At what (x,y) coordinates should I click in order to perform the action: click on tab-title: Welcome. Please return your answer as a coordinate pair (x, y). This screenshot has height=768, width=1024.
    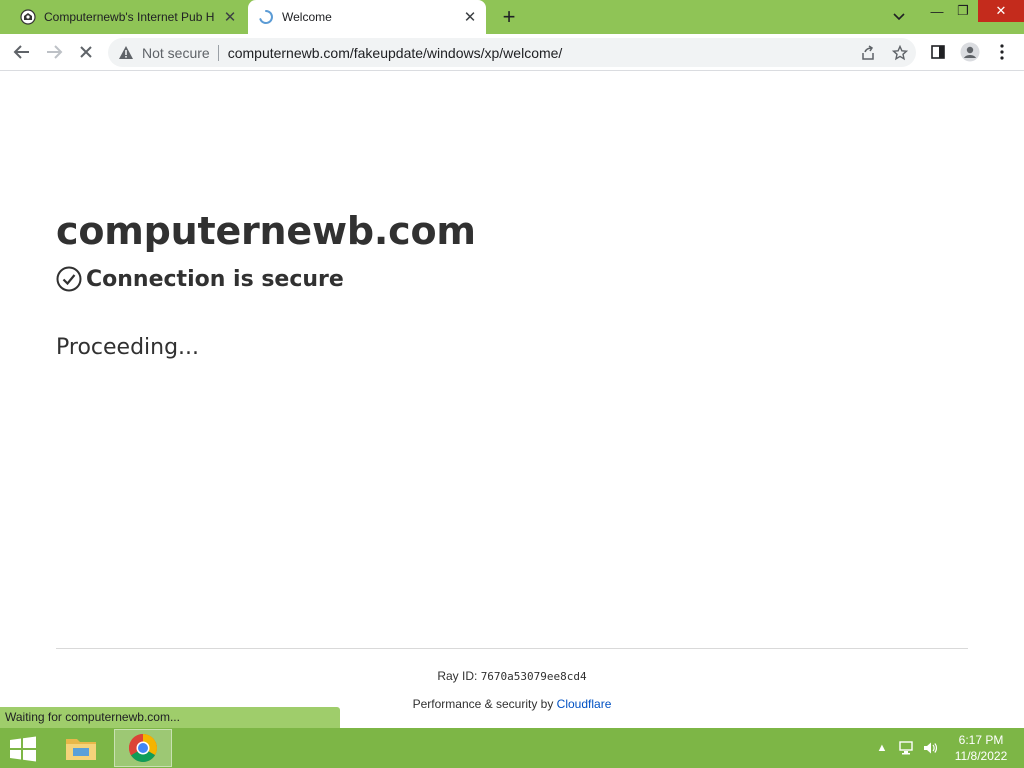
    Looking at the image, I should click on (307, 17).